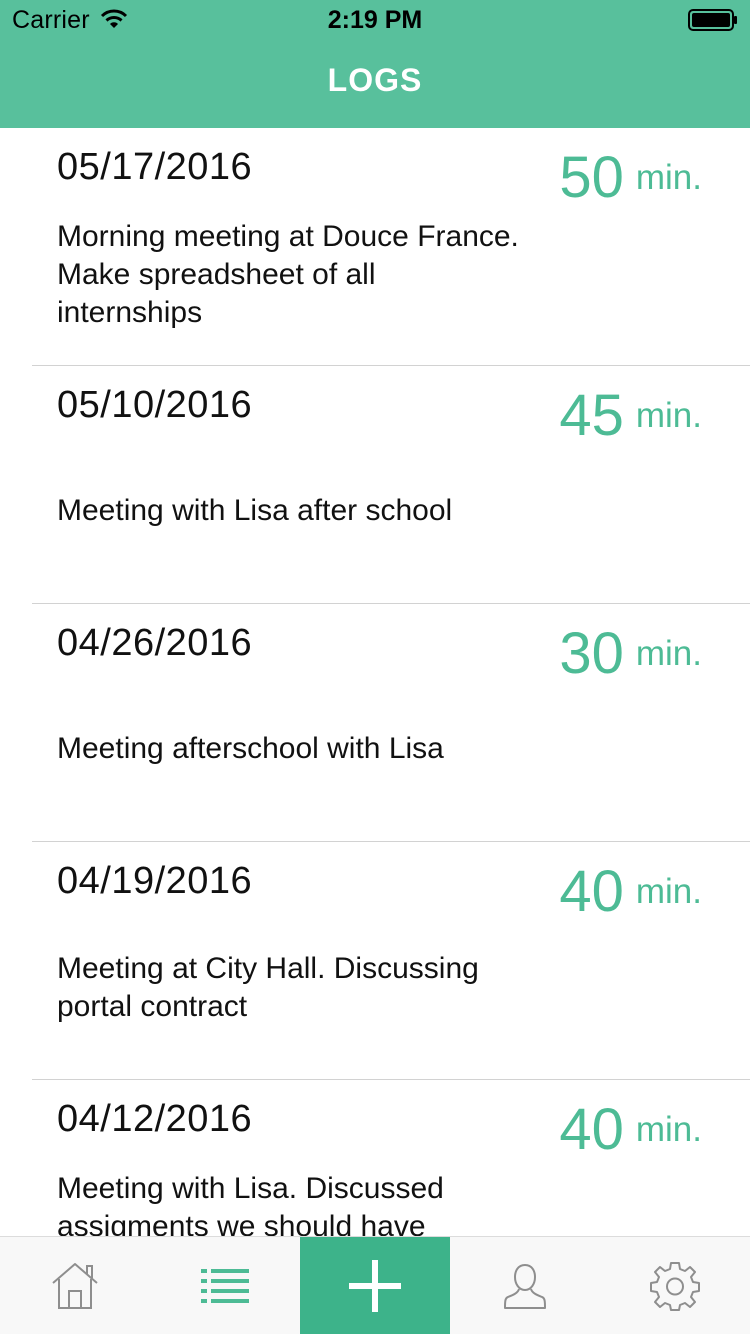 Image resolution: width=750 pixels, height=1334 pixels. I want to click on log-date: 05/10/2016, so click(155, 405).